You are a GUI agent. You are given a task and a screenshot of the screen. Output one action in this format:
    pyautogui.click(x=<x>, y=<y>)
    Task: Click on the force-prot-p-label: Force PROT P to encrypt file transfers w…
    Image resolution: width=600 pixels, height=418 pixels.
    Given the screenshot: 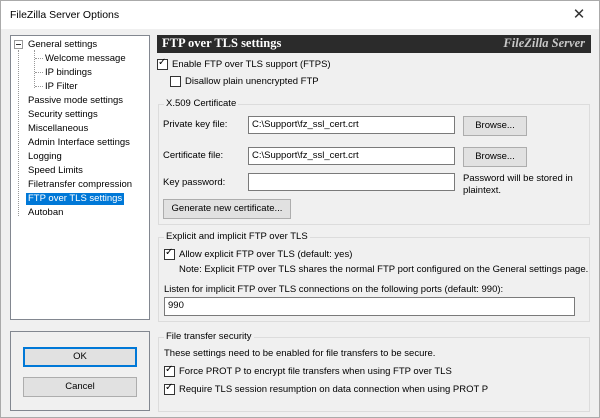 What is the action you would take?
    pyautogui.click(x=315, y=371)
    